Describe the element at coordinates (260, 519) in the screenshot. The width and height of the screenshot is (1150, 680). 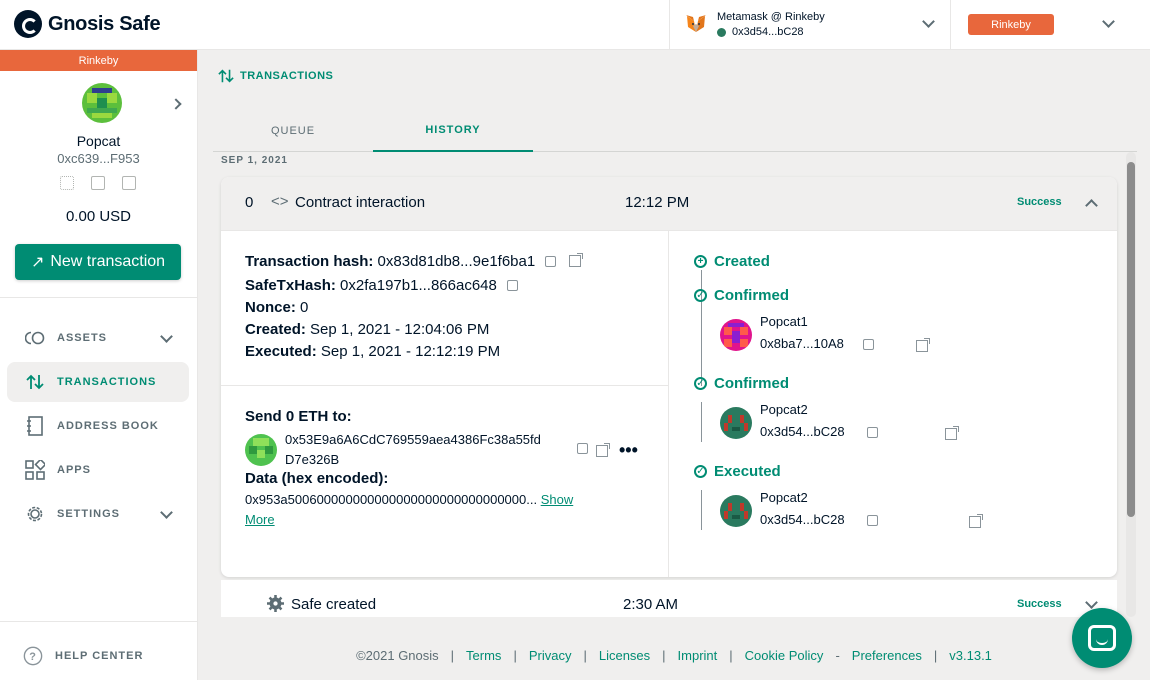
I see `show-more-link-tail: More` at that location.